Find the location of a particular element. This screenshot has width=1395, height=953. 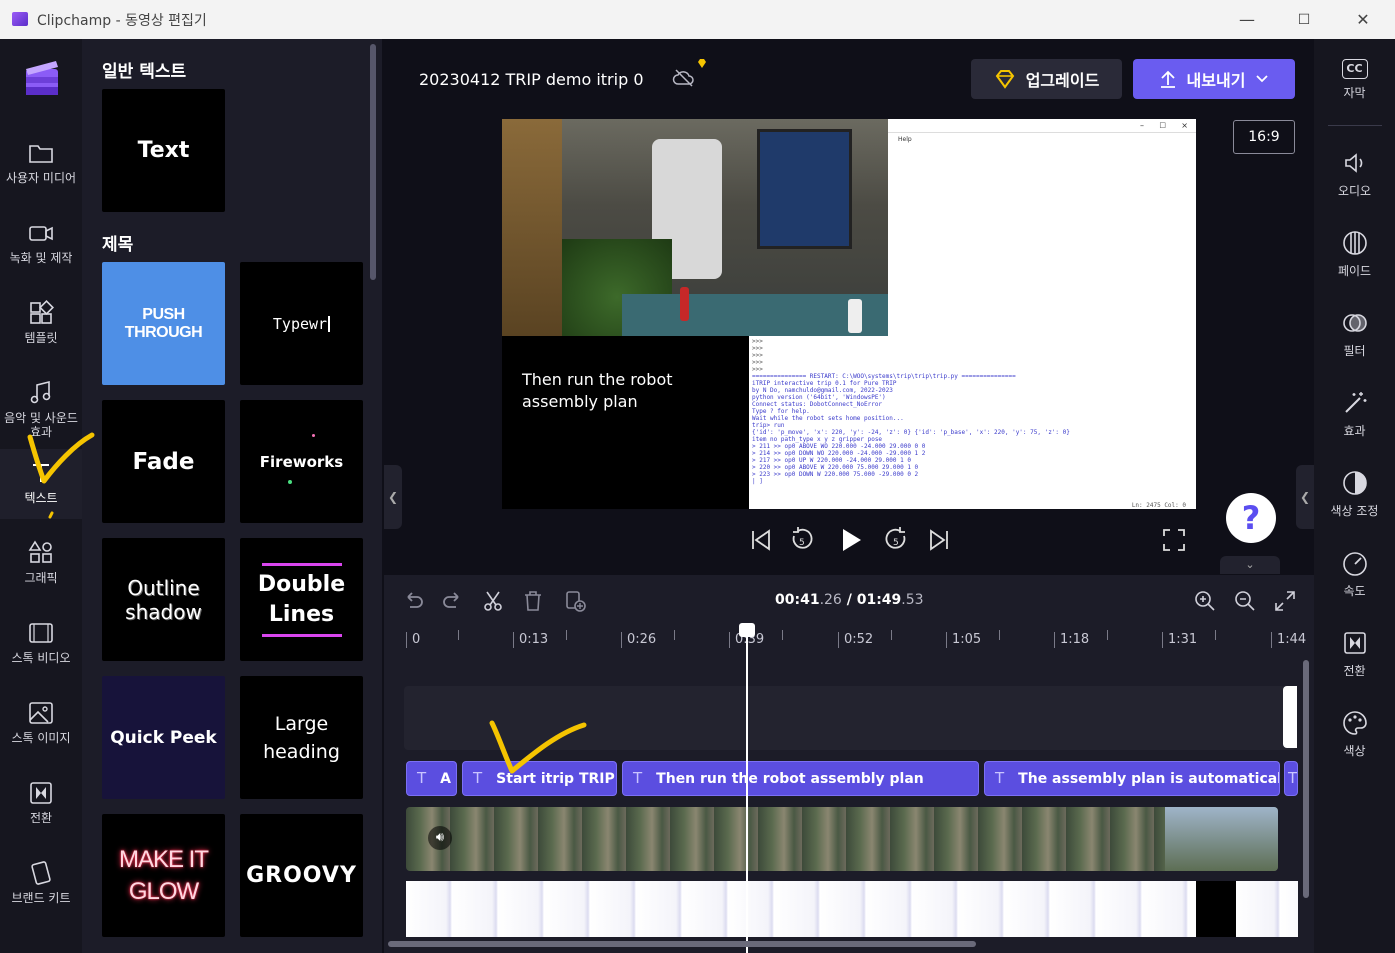

rail-captions: CC 자막 is located at coordinates (1354, 80).